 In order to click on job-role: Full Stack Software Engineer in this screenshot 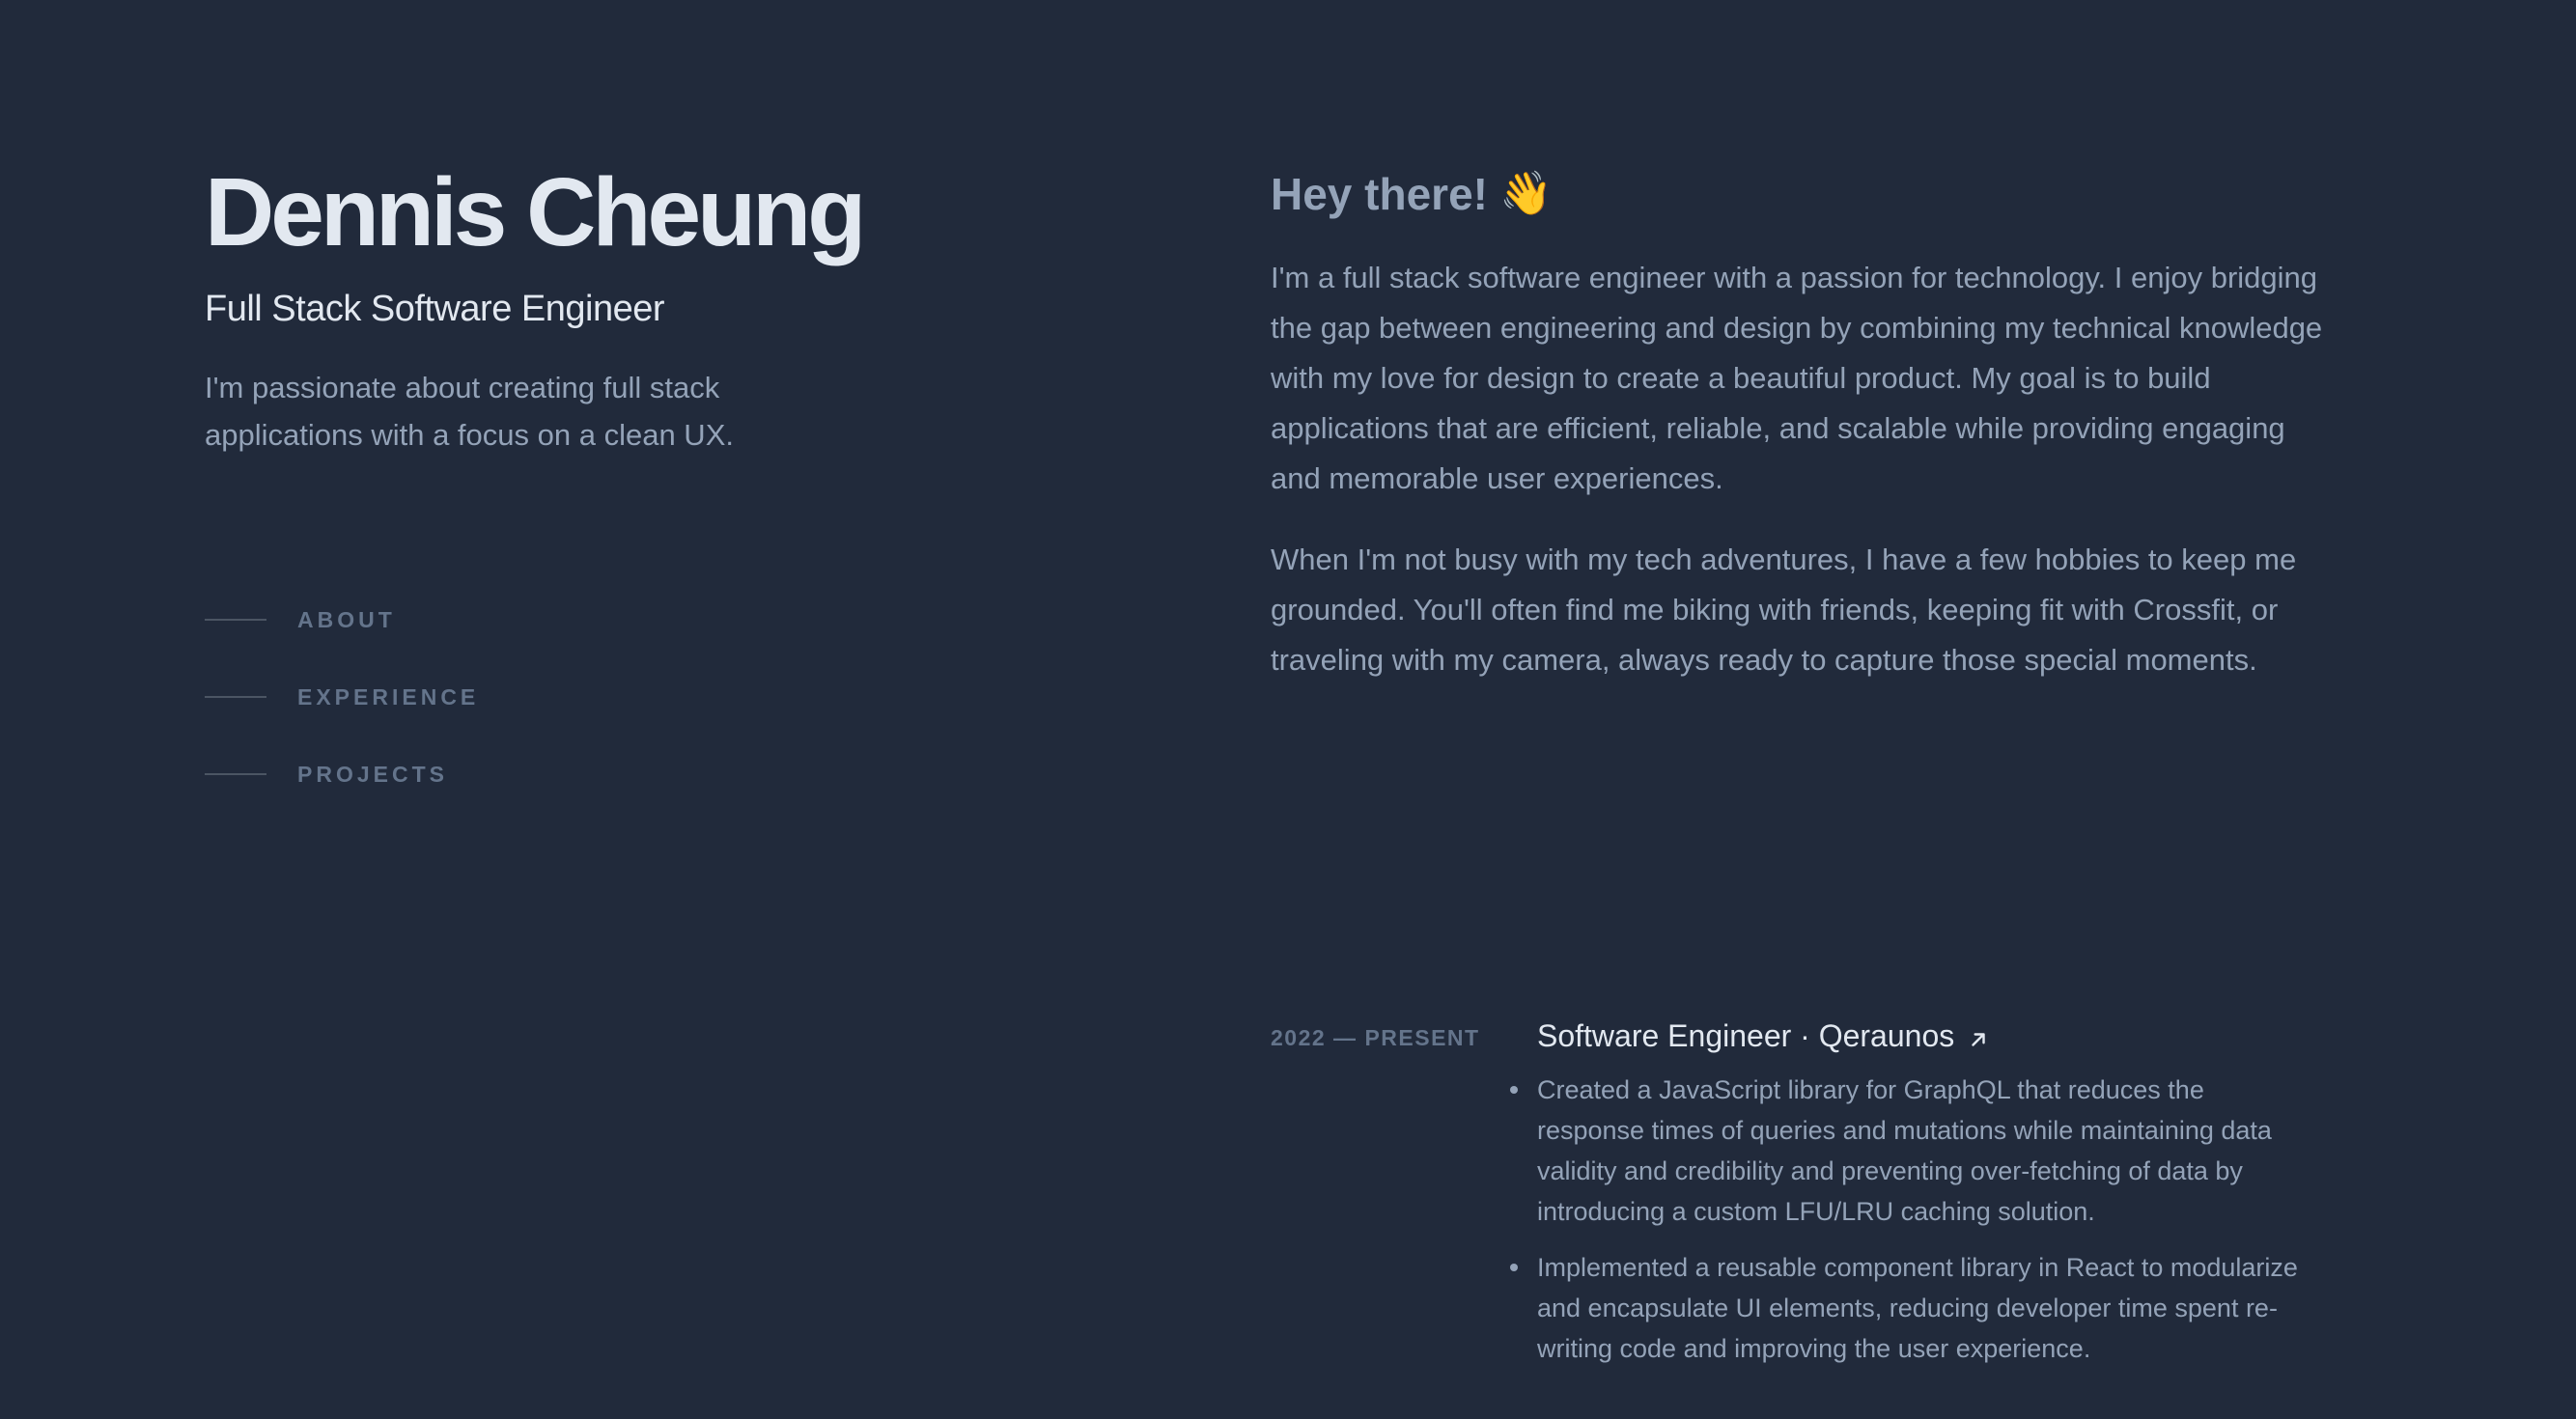, I will do `click(435, 309)`.